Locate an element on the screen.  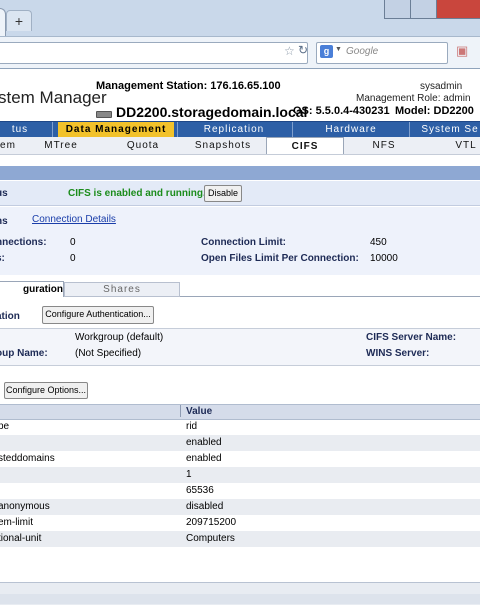
tab-mtree: MTree is located at coordinates (61, 145).